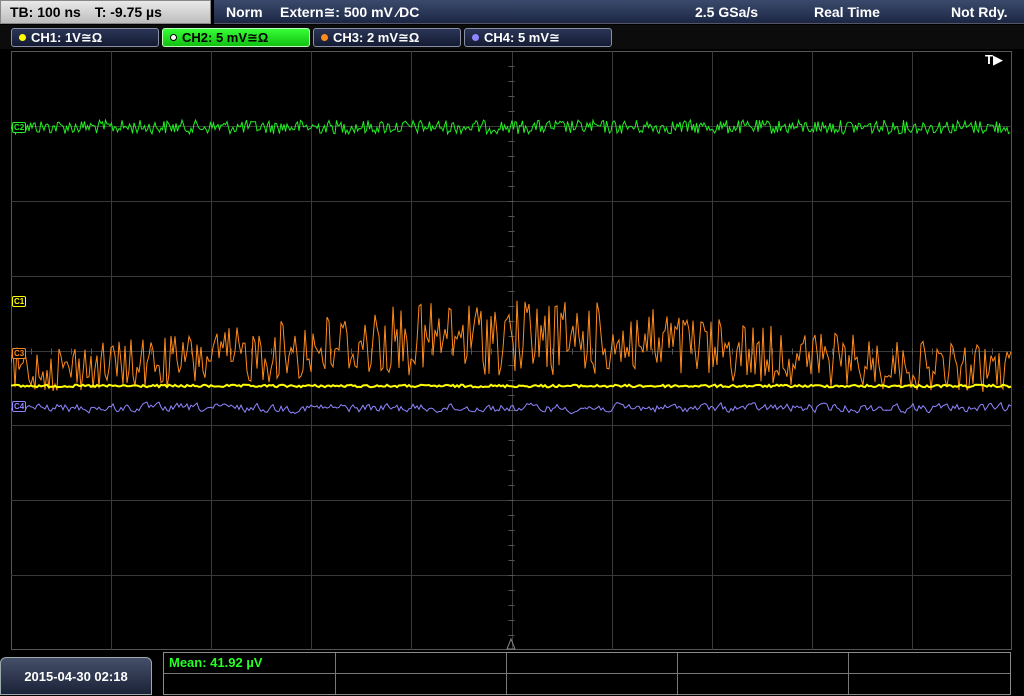 This screenshot has height=696, width=1024. Describe the element at coordinates (979, 12) in the screenshot. I see `ready-state: Not Rdy.` at that location.